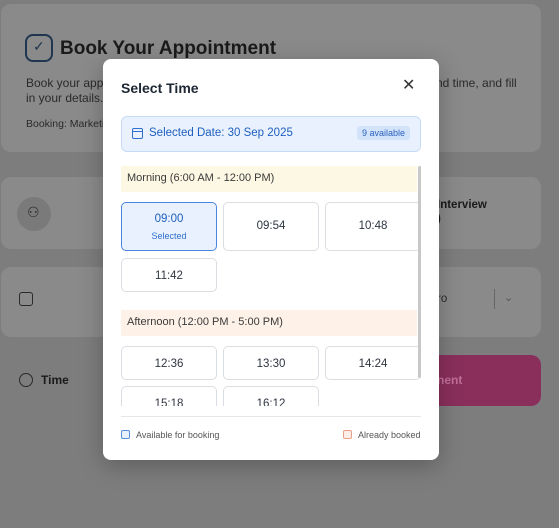  Describe the element at coordinates (271, 396) in the screenshot. I see `time-slot: 16:12` at that location.